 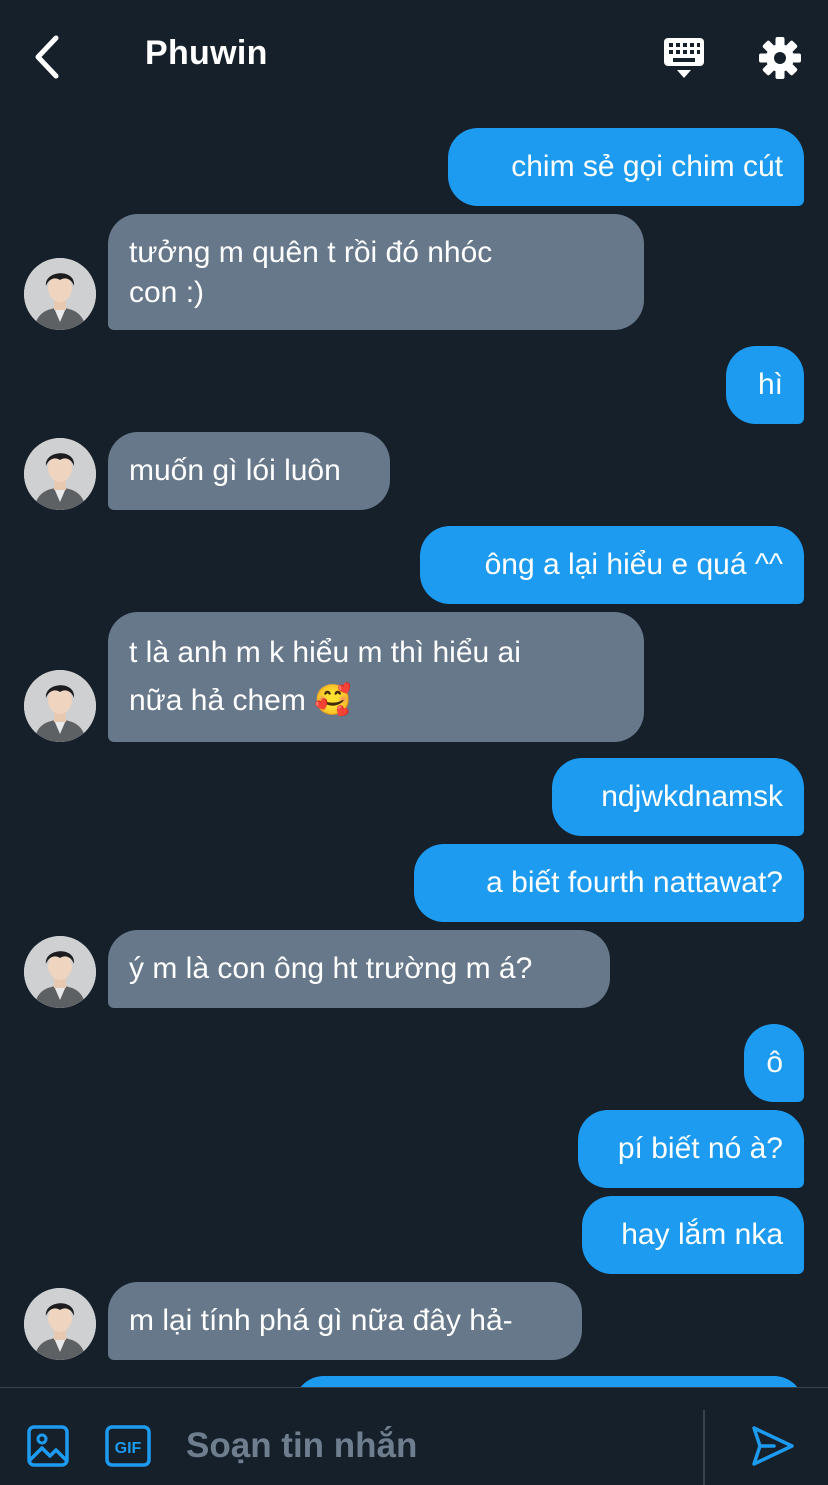 I want to click on add-gif-button: GIF, so click(x=128, y=1446).